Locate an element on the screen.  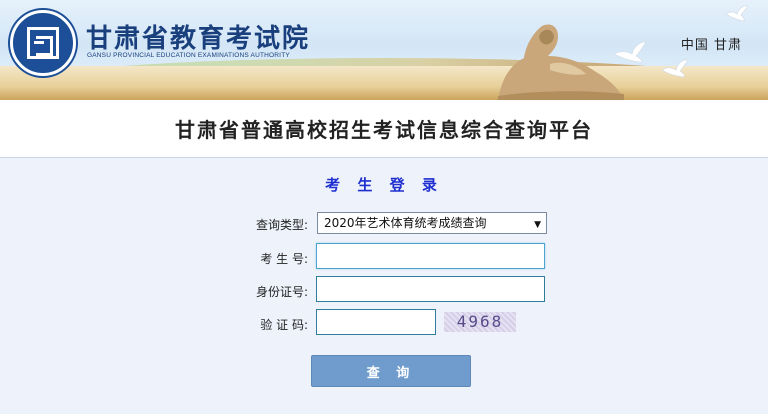
query-type-label: 查询类型: is located at coordinates (281, 225).